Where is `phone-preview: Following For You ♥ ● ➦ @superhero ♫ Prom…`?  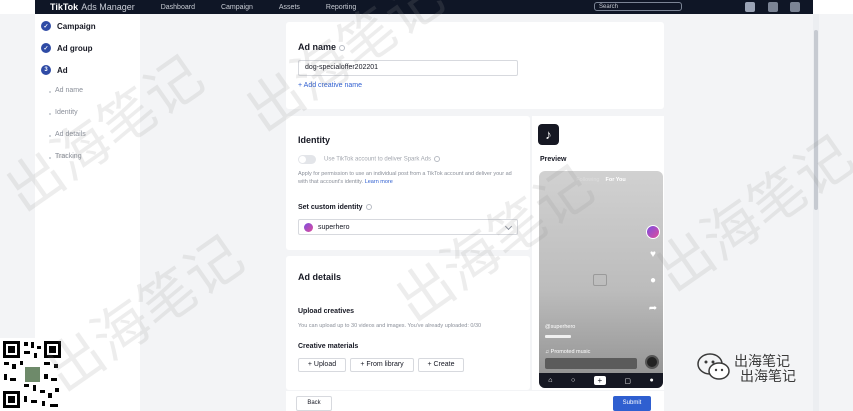
phone-preview: Following For You ♥ ● ➦ @superhero ♫ Prom… is located at coordinates (601, 279).